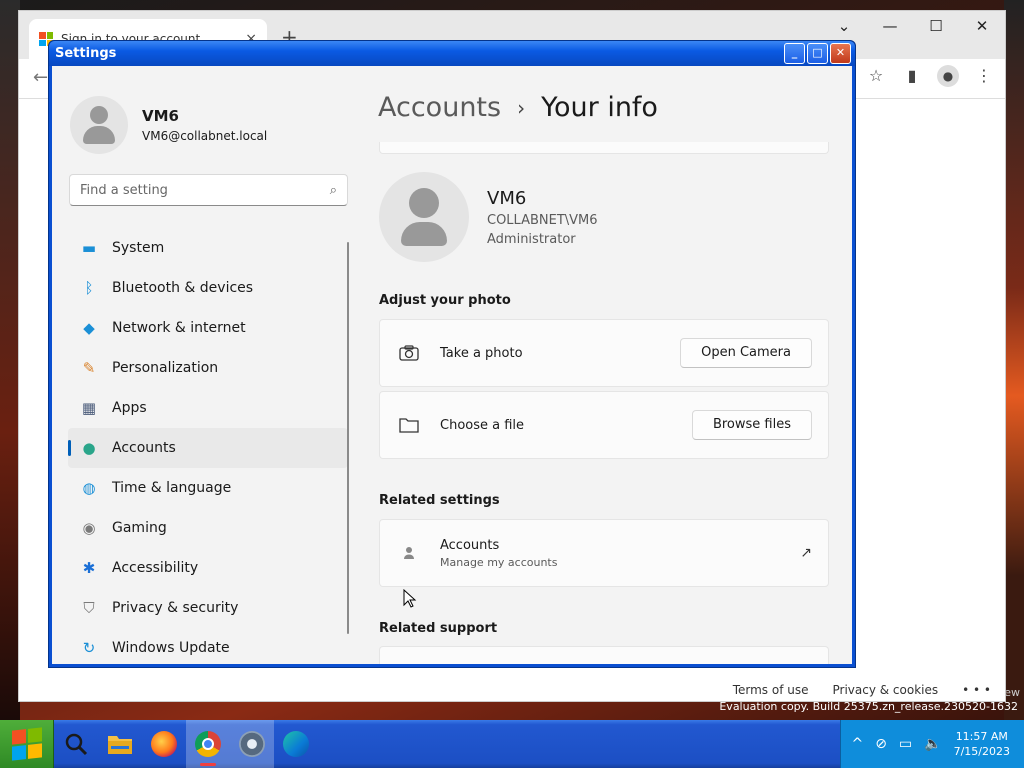  I want to click on take-photo-card: Take a photo Open Camera, so click(604, 353).